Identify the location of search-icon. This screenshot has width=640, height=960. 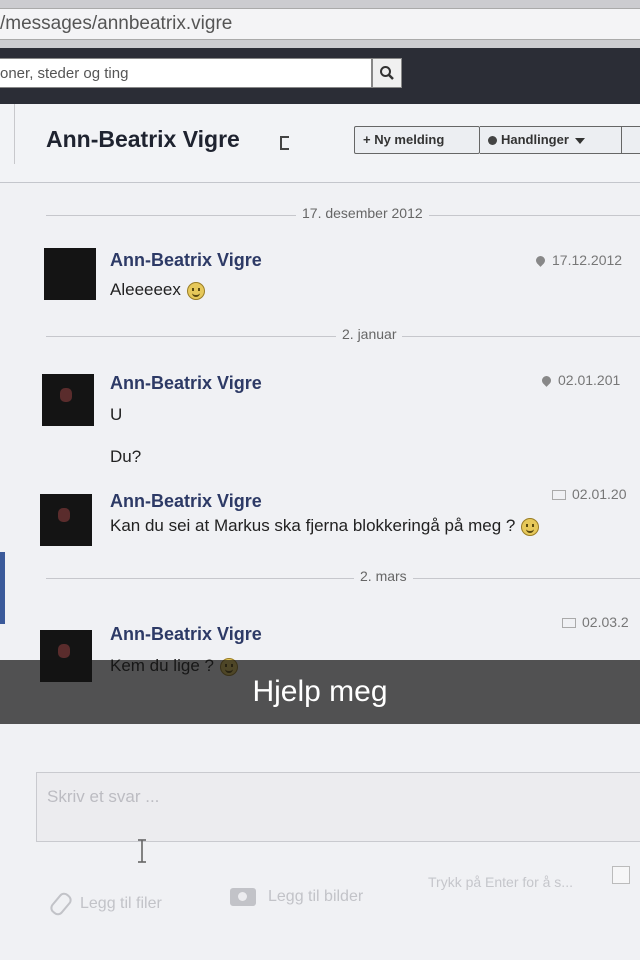
(387, 73).